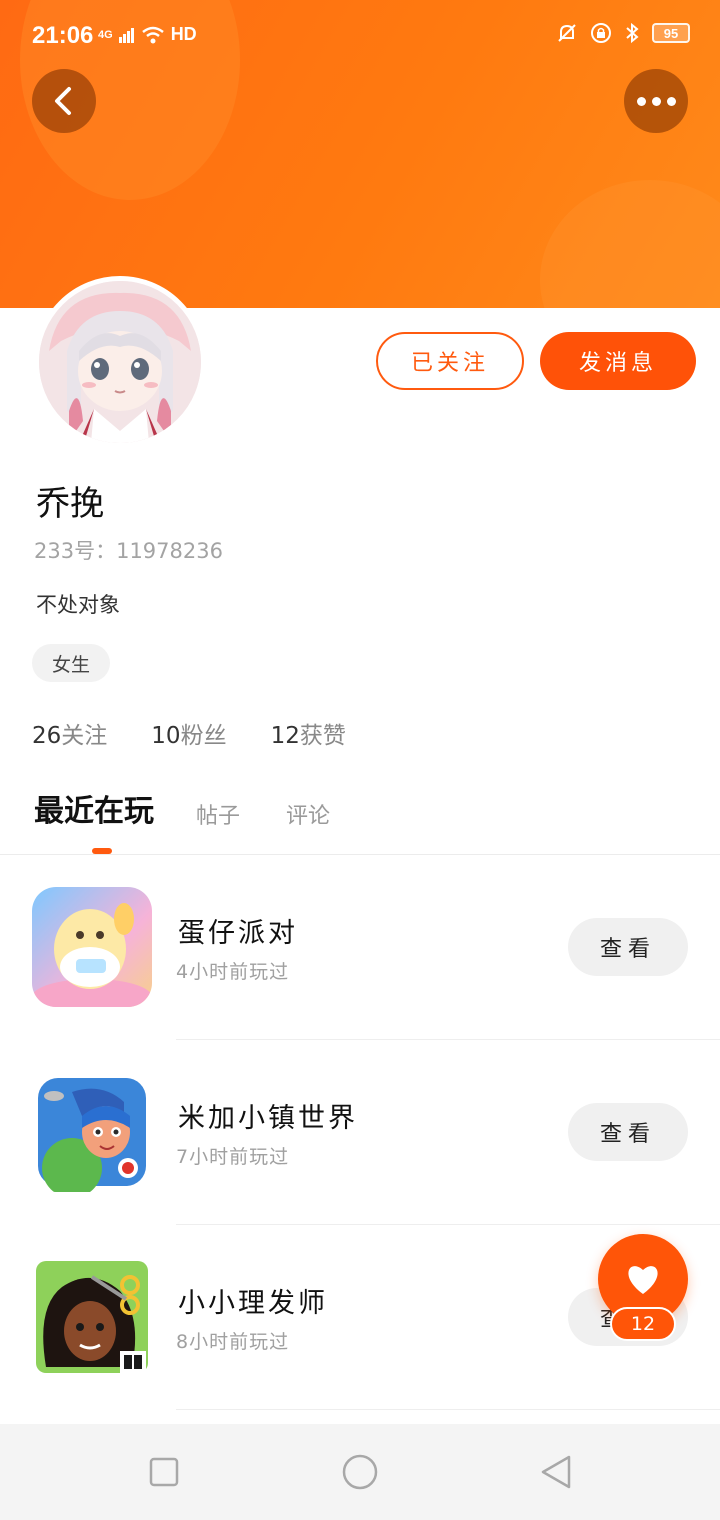 This screenshot has height=1520, width=720. Describe the element at coordinates (233, 1342) in the screenshot. I see `game-last-played: 8小时前玩过` at that location.